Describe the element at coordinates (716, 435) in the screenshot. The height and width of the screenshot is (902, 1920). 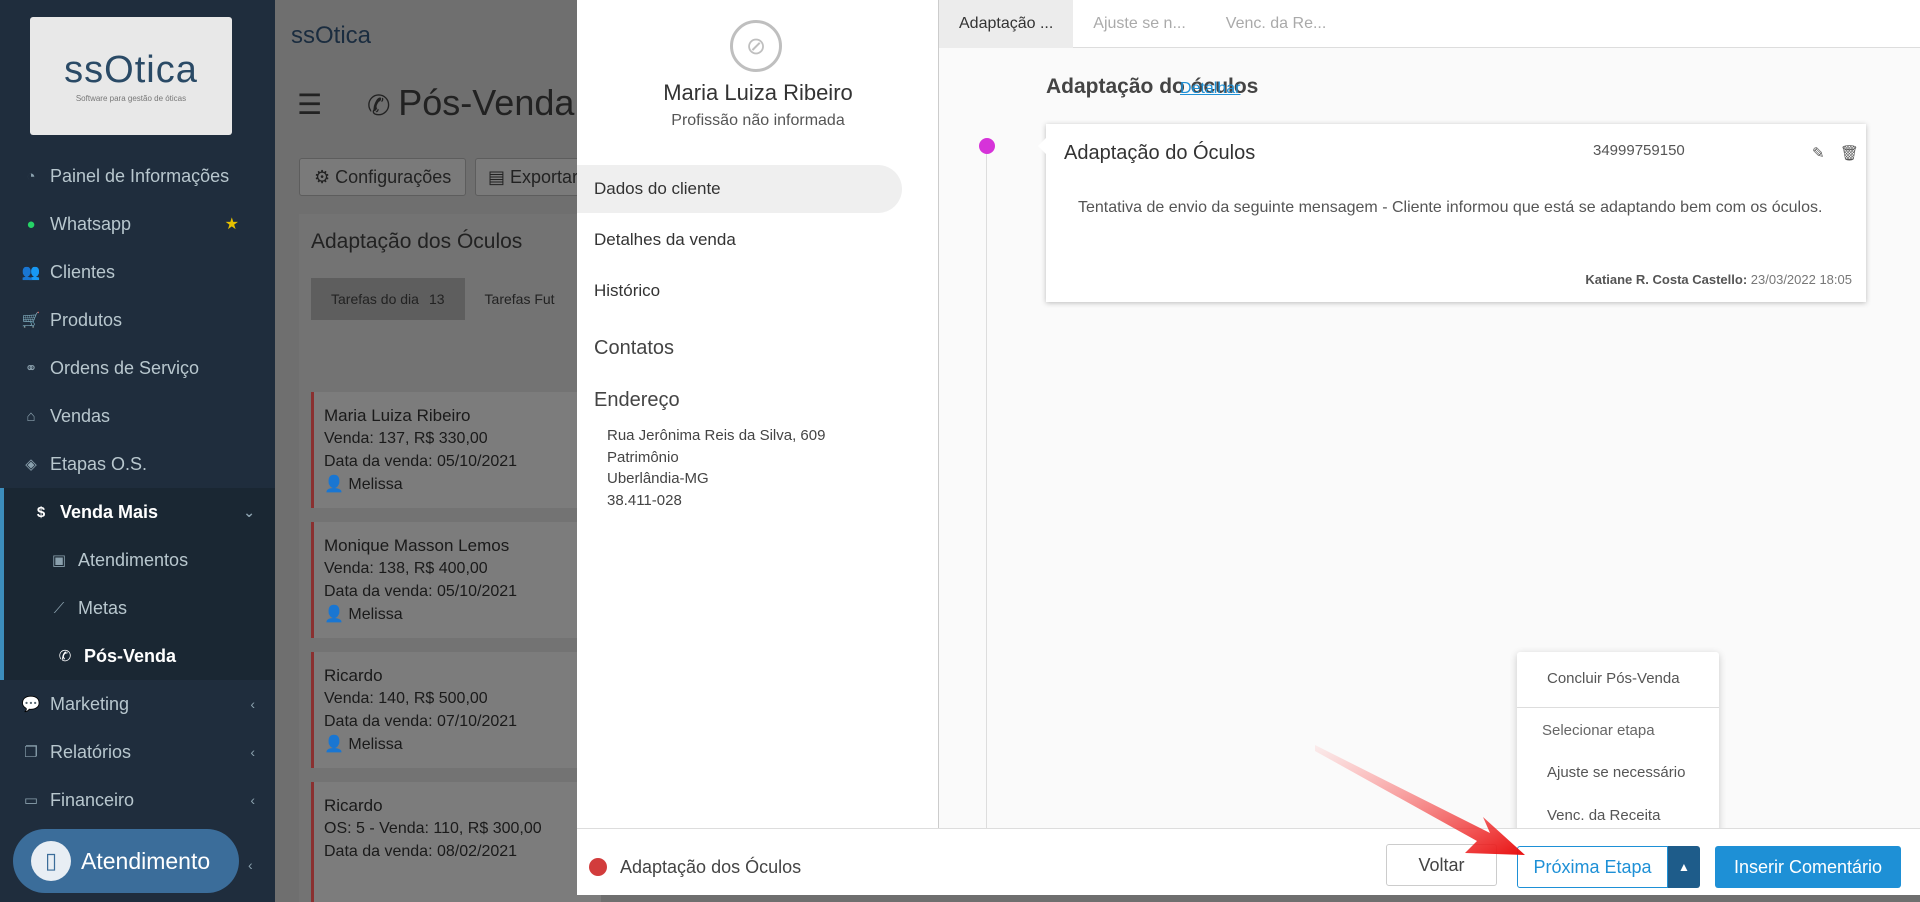
I see `address-line: Rua Jerônima Reis da Silva, 609` at that location.